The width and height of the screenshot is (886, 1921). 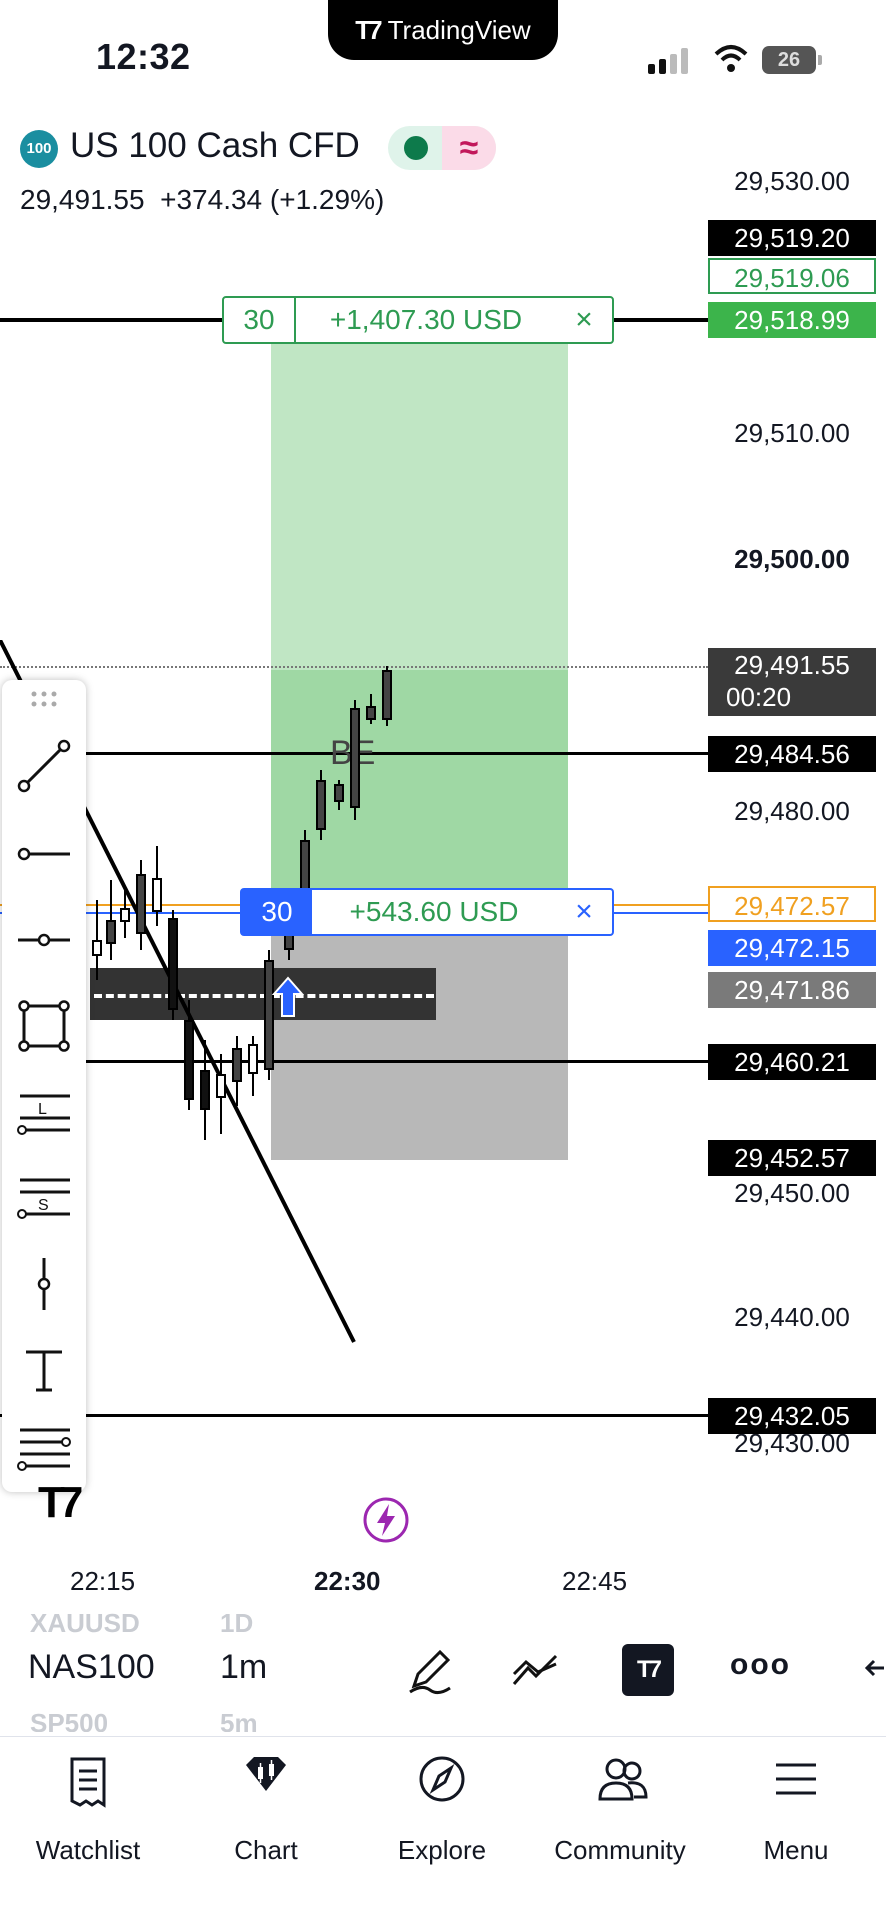 I want to click on flash-icon, so click(x=386, y=1520).